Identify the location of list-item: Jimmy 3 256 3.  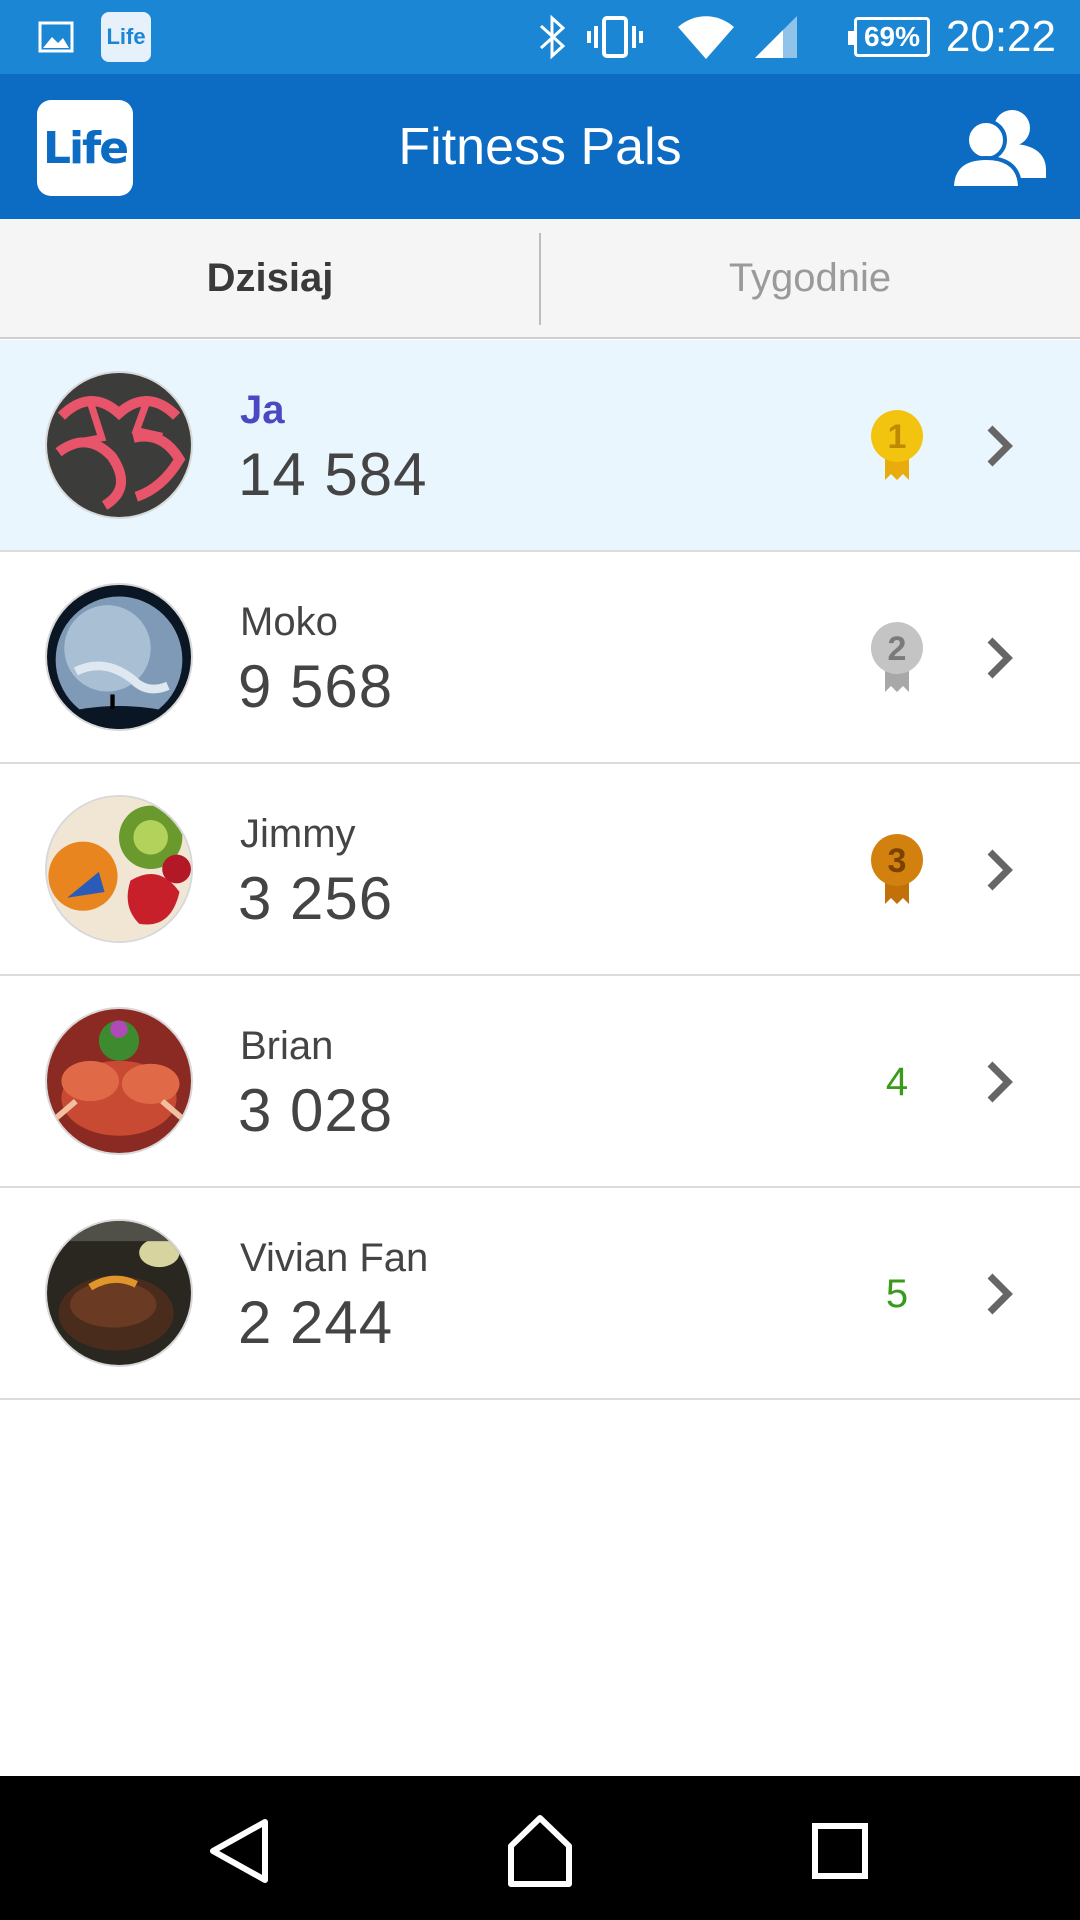
(540, 870).